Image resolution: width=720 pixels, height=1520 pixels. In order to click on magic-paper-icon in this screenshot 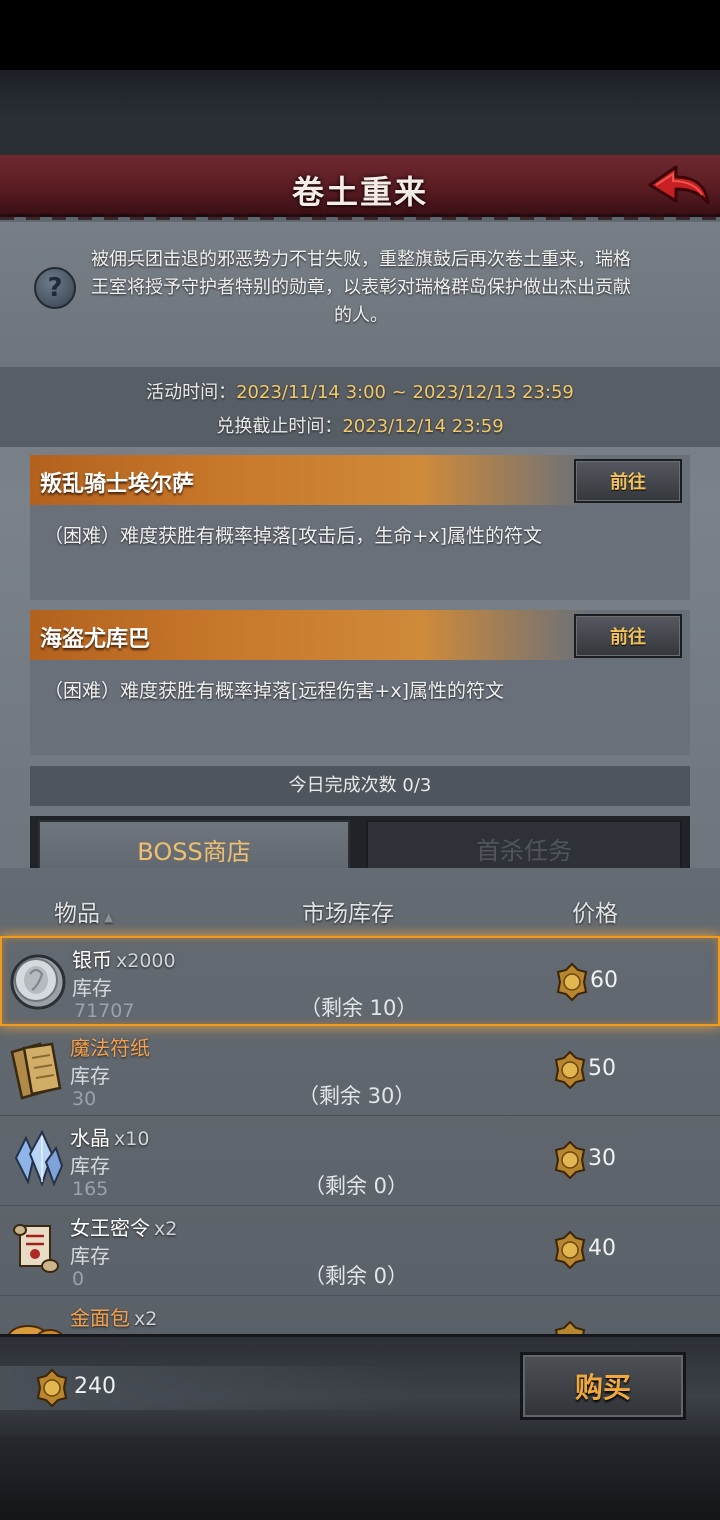, I will do `click(36, 1071)`.